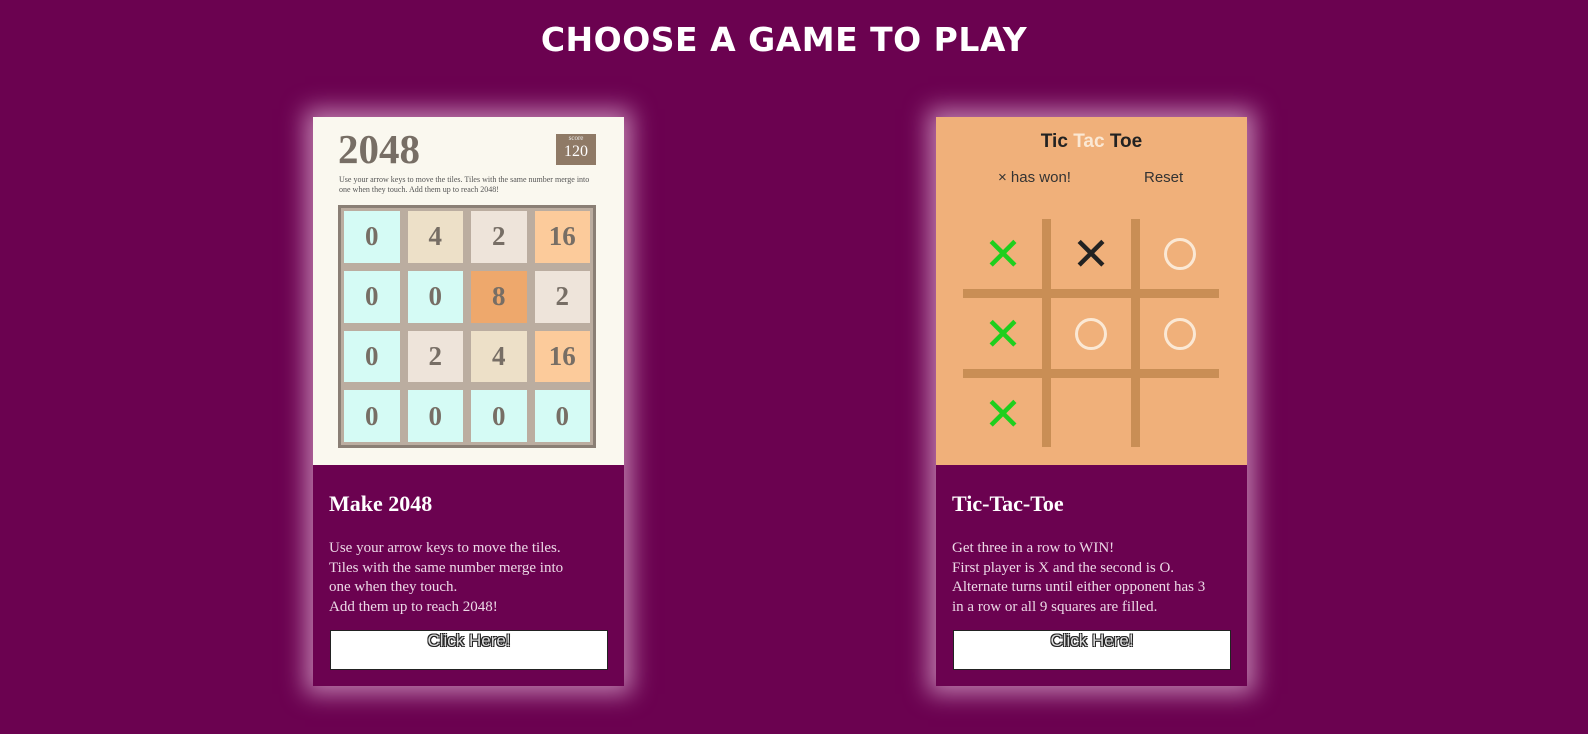  Describe the element at coordinates (413, 606) in the screenshot. I see `desc-line: Add them up to reach 2048!` at that location.